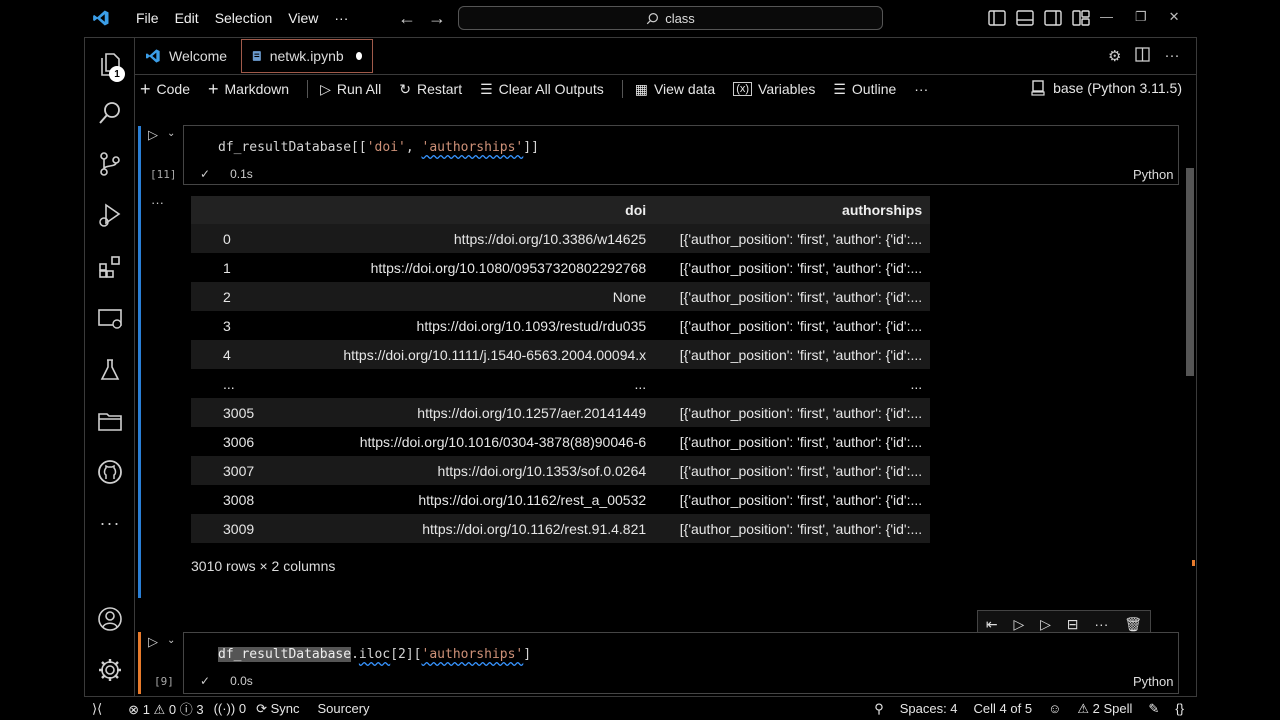 Image resolution: width=1280 pixels, height=720 pixels. I want to click on execute-cell-below-icon: ▷, so click(1019, 624).